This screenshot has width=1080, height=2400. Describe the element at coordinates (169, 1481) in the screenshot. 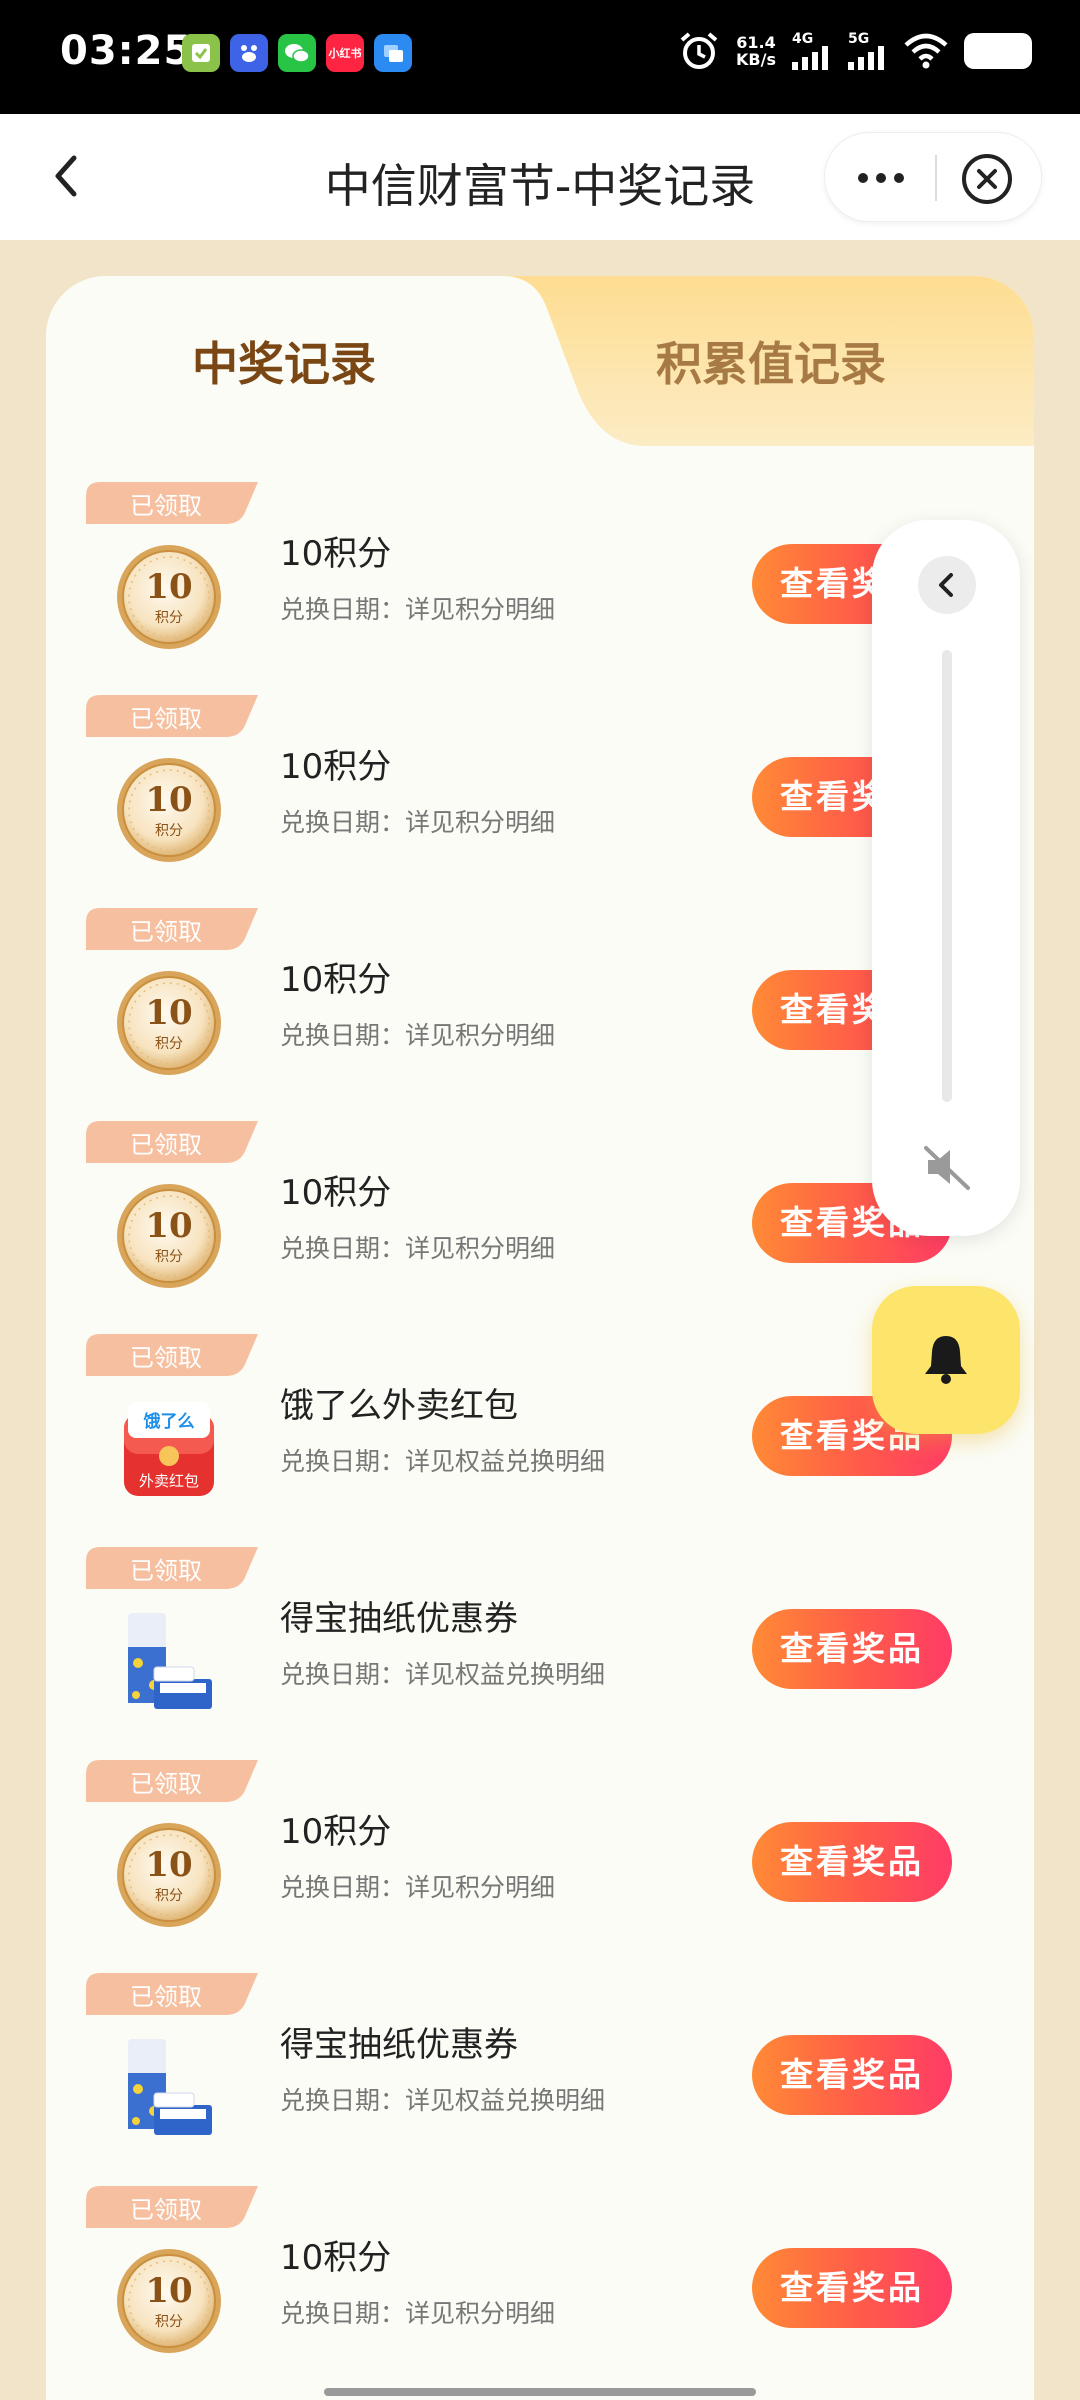

I see `svg-text: 外卖红包` at that location.